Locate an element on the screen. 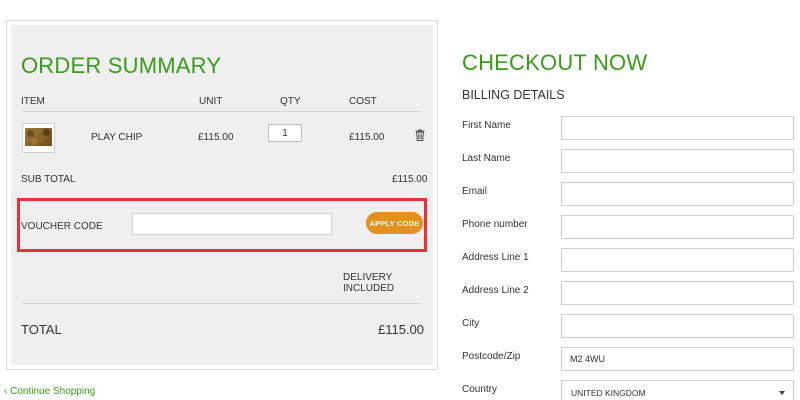 This screenshot has height=400, width=800. last-name-label: Last Name is located at coordinates (486, 158).